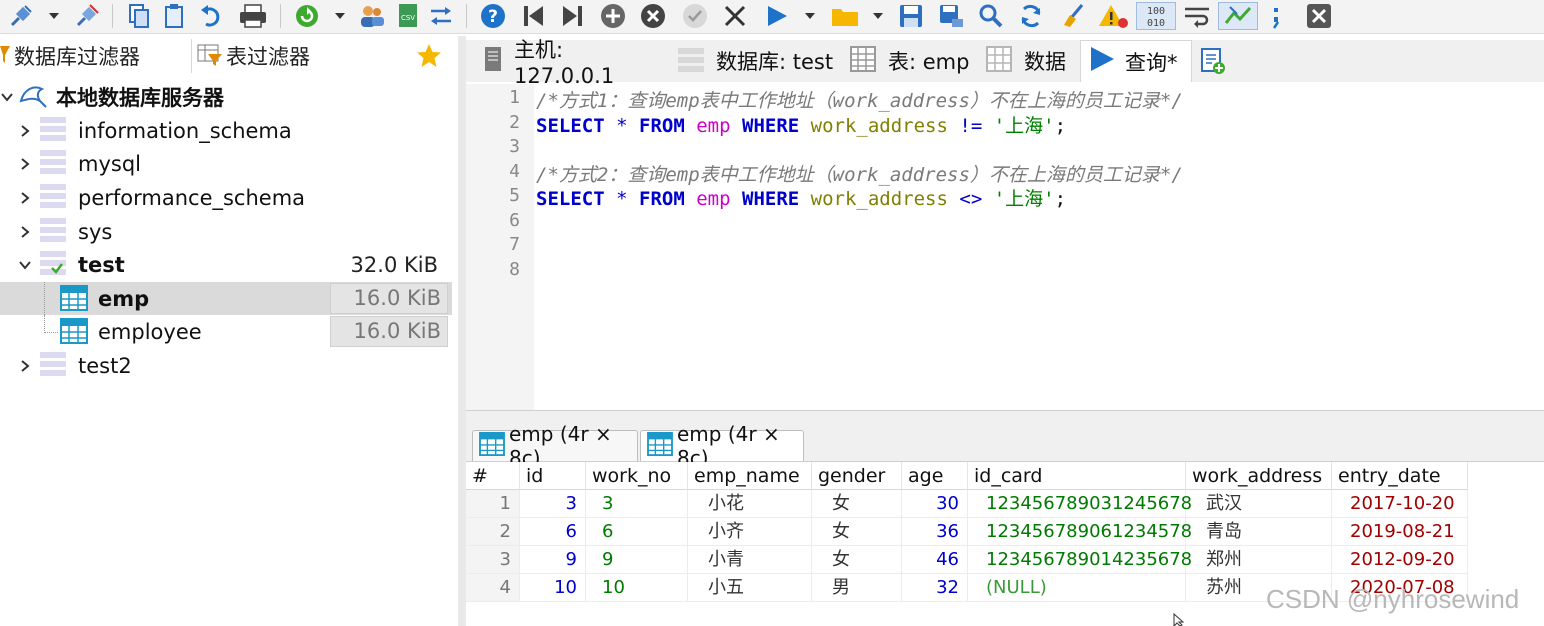 The height and width of the screenshot is (626, 1544). I want to click on cell-id-card: 123456789061234578, so click(1080, 532).